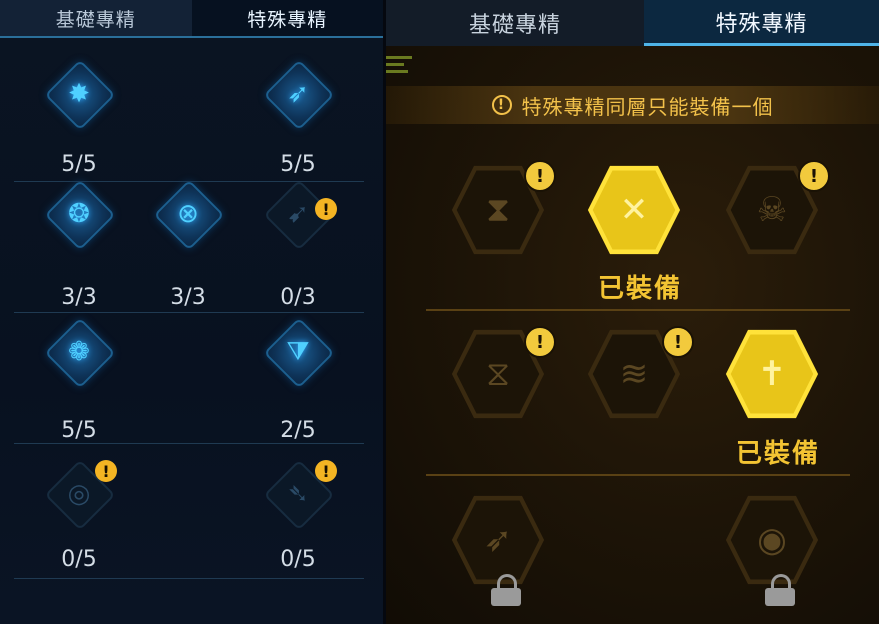 This screenshot has width=879, height=624. I want to click on gear-ring-icon: ◎, so click(79, 494).